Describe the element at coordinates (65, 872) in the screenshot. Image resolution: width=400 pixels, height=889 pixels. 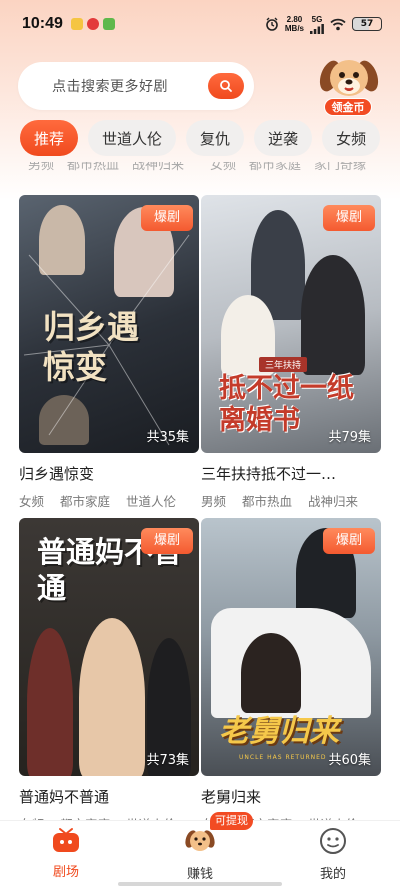
I see `nav-theater-label: 剧场` at that location.